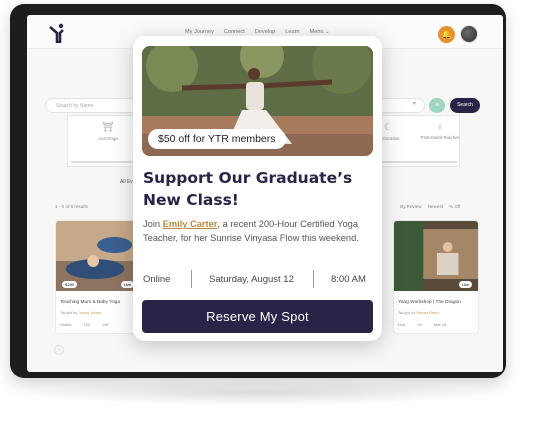 This screenshot has height=421, width=539. What do you see at coordinates (414, 103) in the screenshot?
I see `chevron-down-icon: ▾` at bounding box center [414, 103].